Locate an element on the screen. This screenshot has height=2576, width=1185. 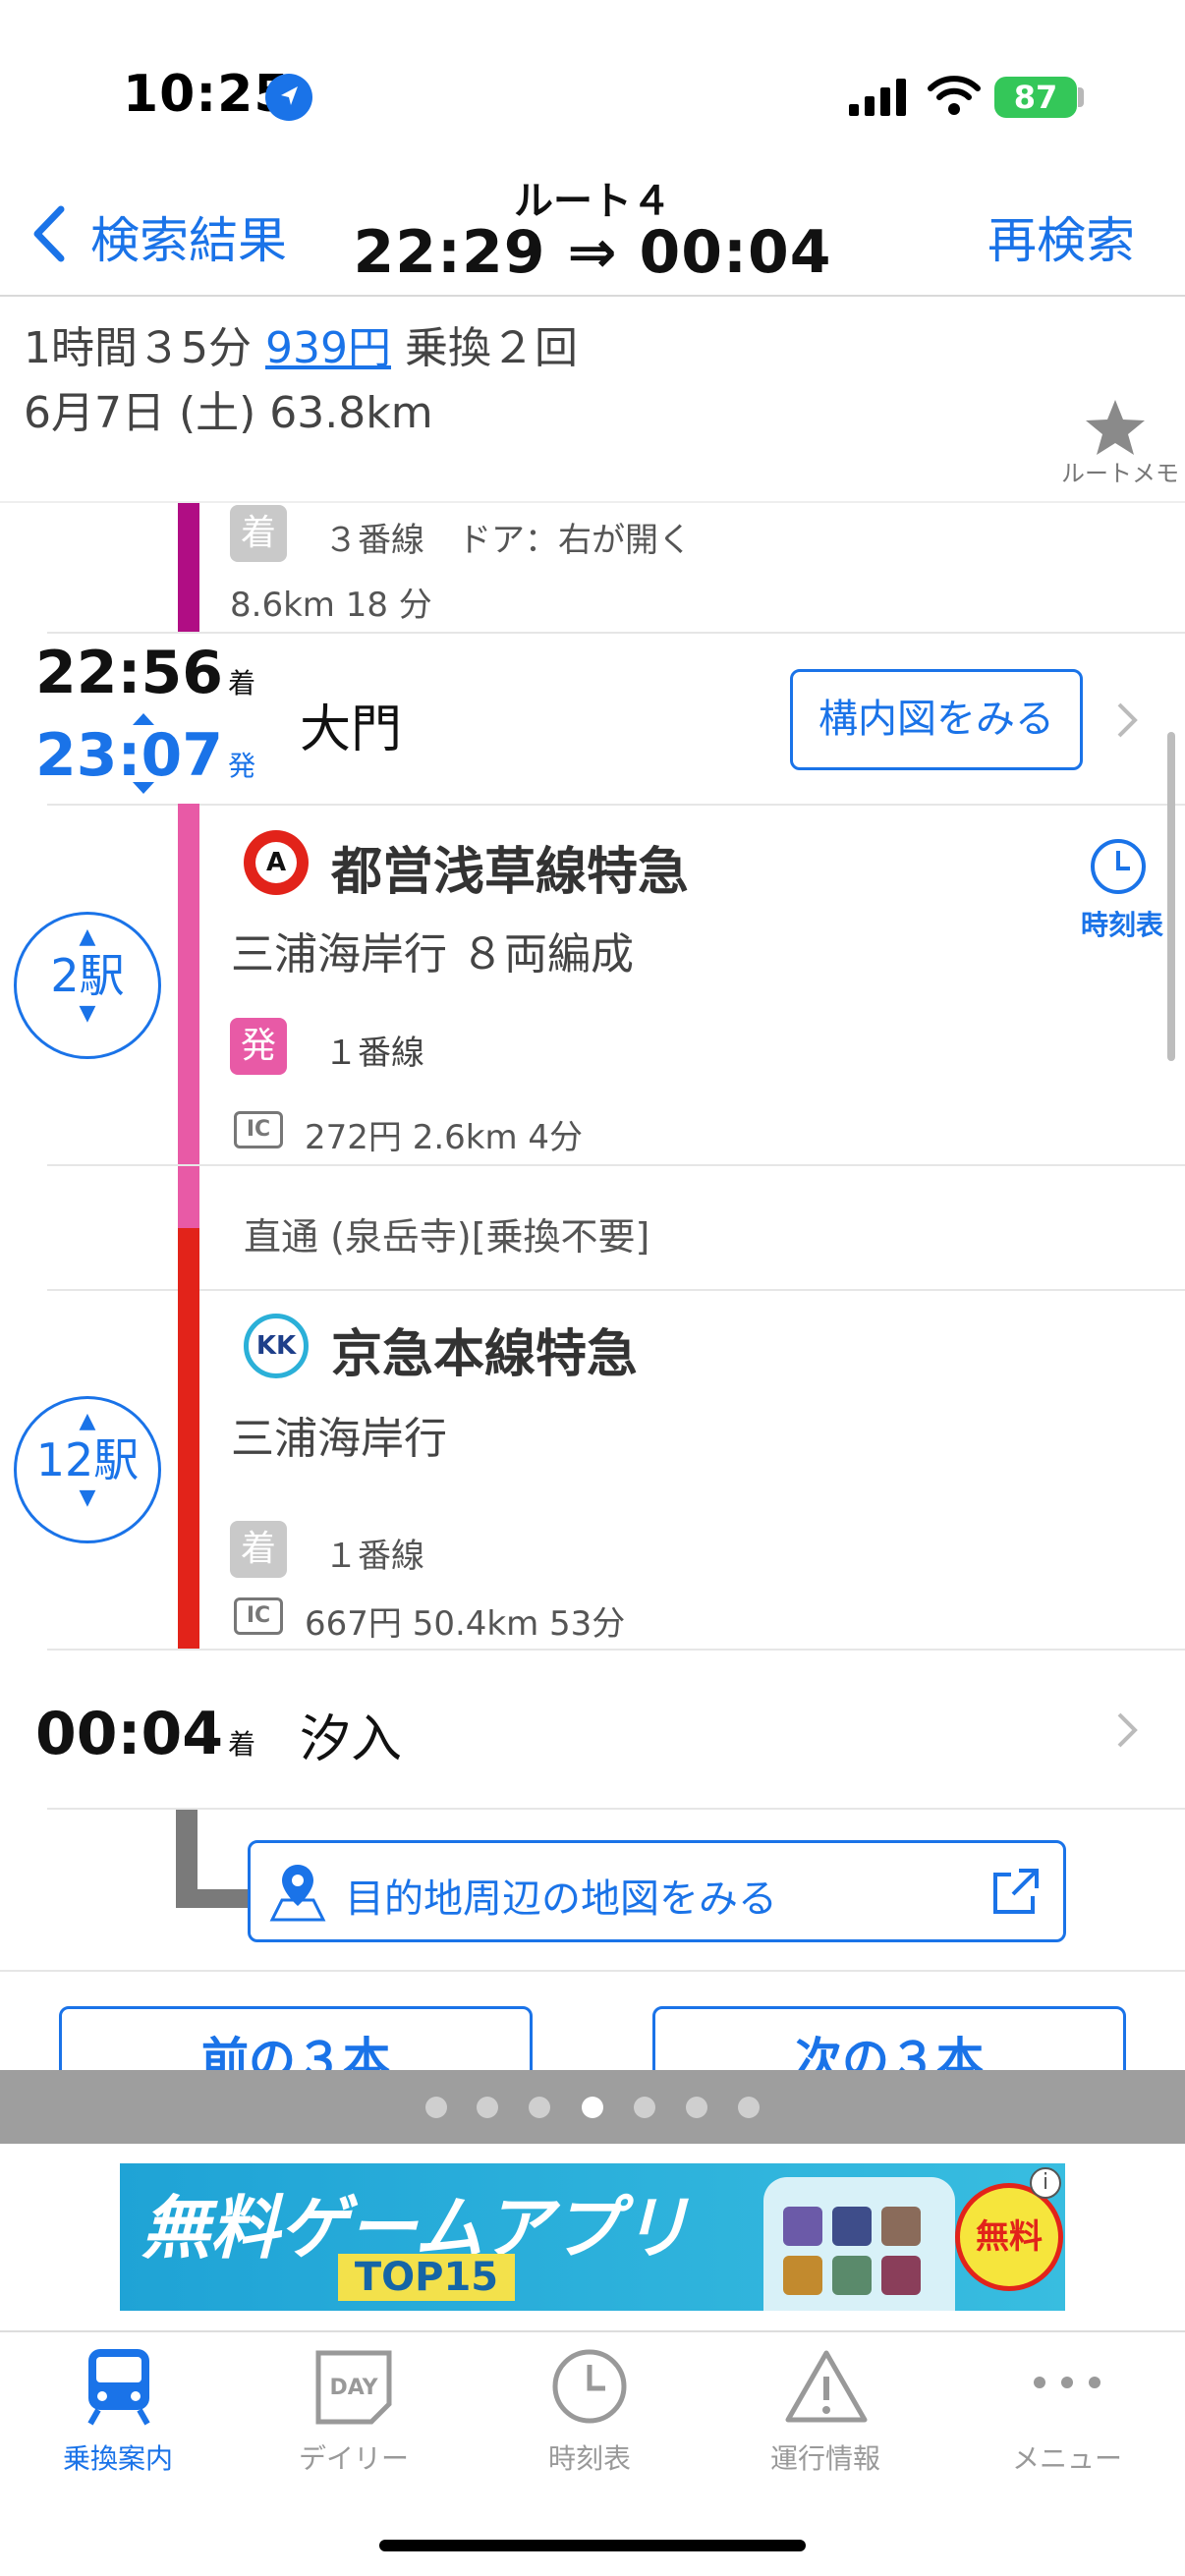
home-indicator is located at coordinates (592, 2545).